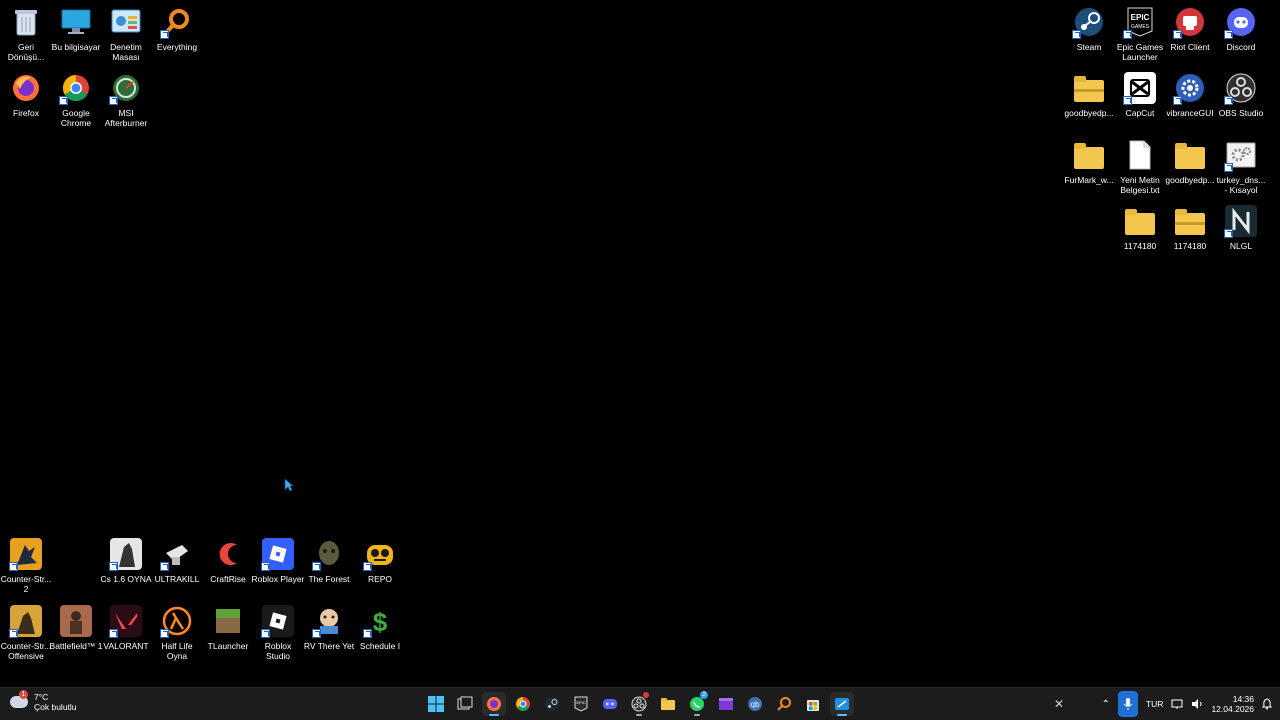 The image size is (1280, 720). I want to click on whatsapp-badge: 2, so click(704, 695).